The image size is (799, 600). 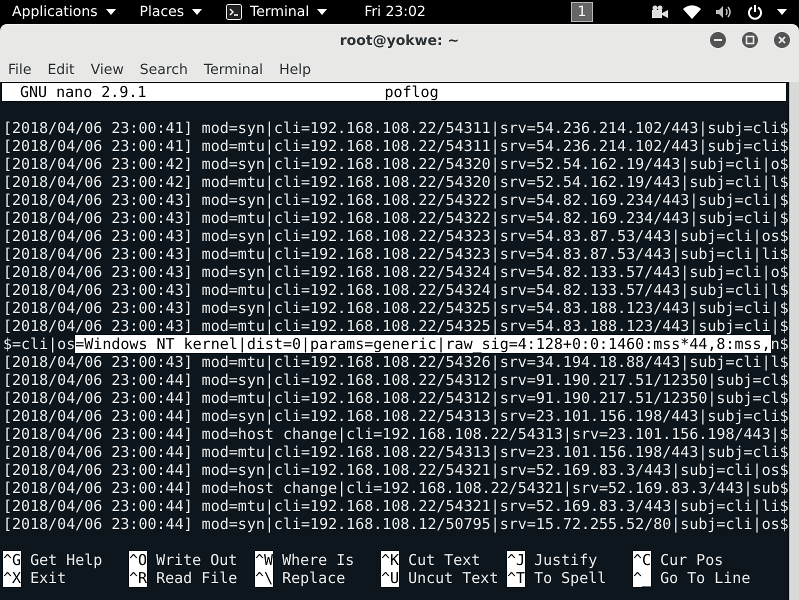 What do you see at coordinates (516, 560) in the screenshot?
I see `shortcut-key: ^J` at bounding box center [516, 560].